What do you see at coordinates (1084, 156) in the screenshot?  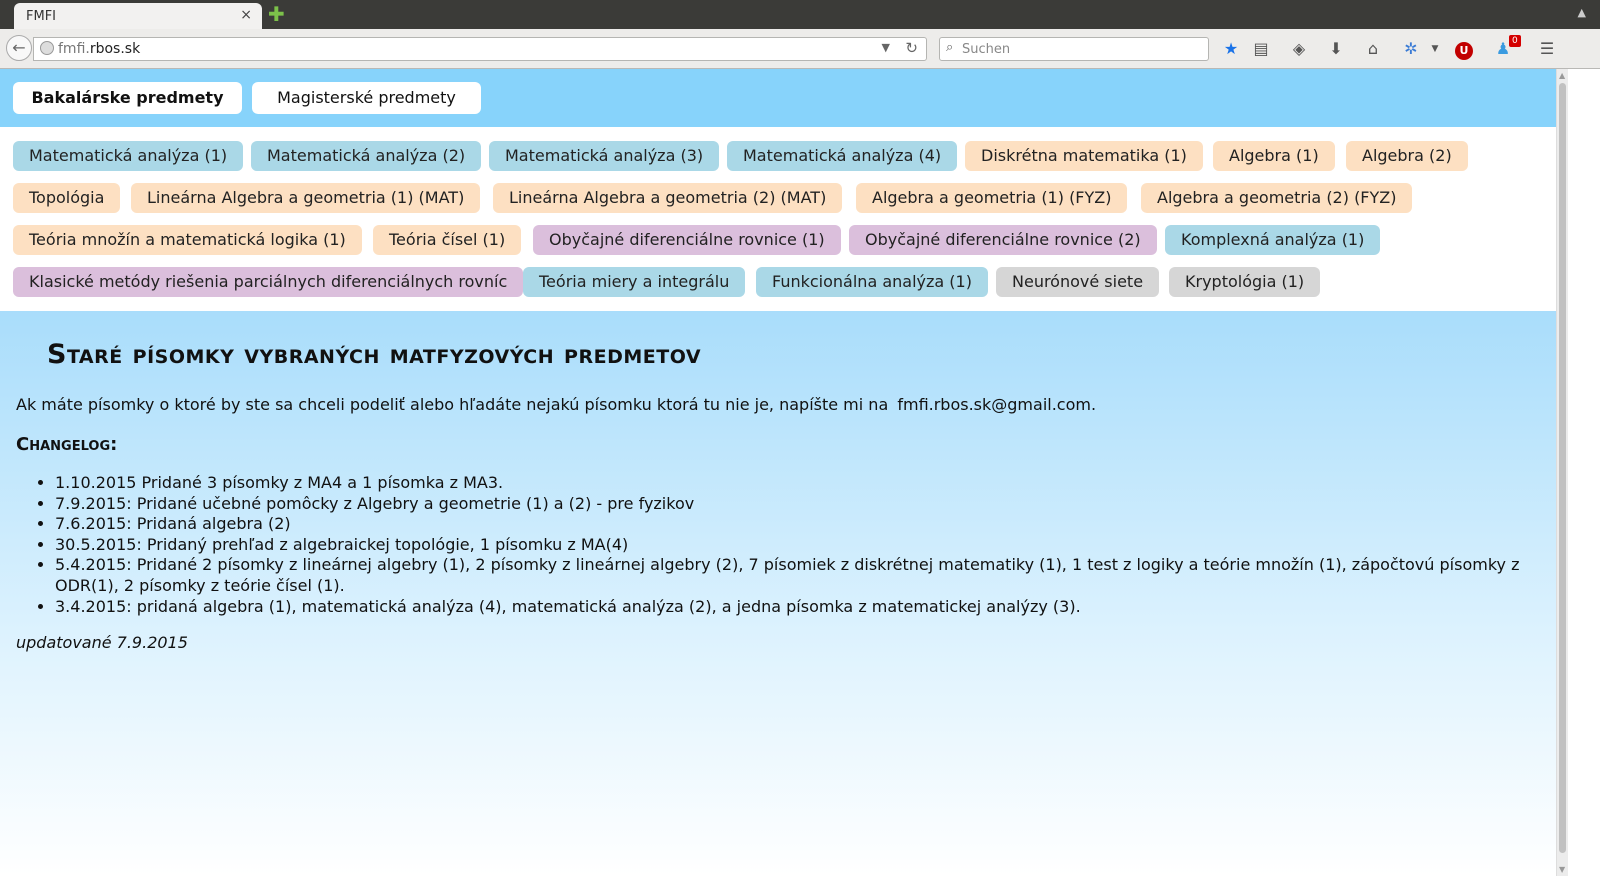 I see `course-button: Diskrétna matematika (1)` at bounding box center [1084, 156].